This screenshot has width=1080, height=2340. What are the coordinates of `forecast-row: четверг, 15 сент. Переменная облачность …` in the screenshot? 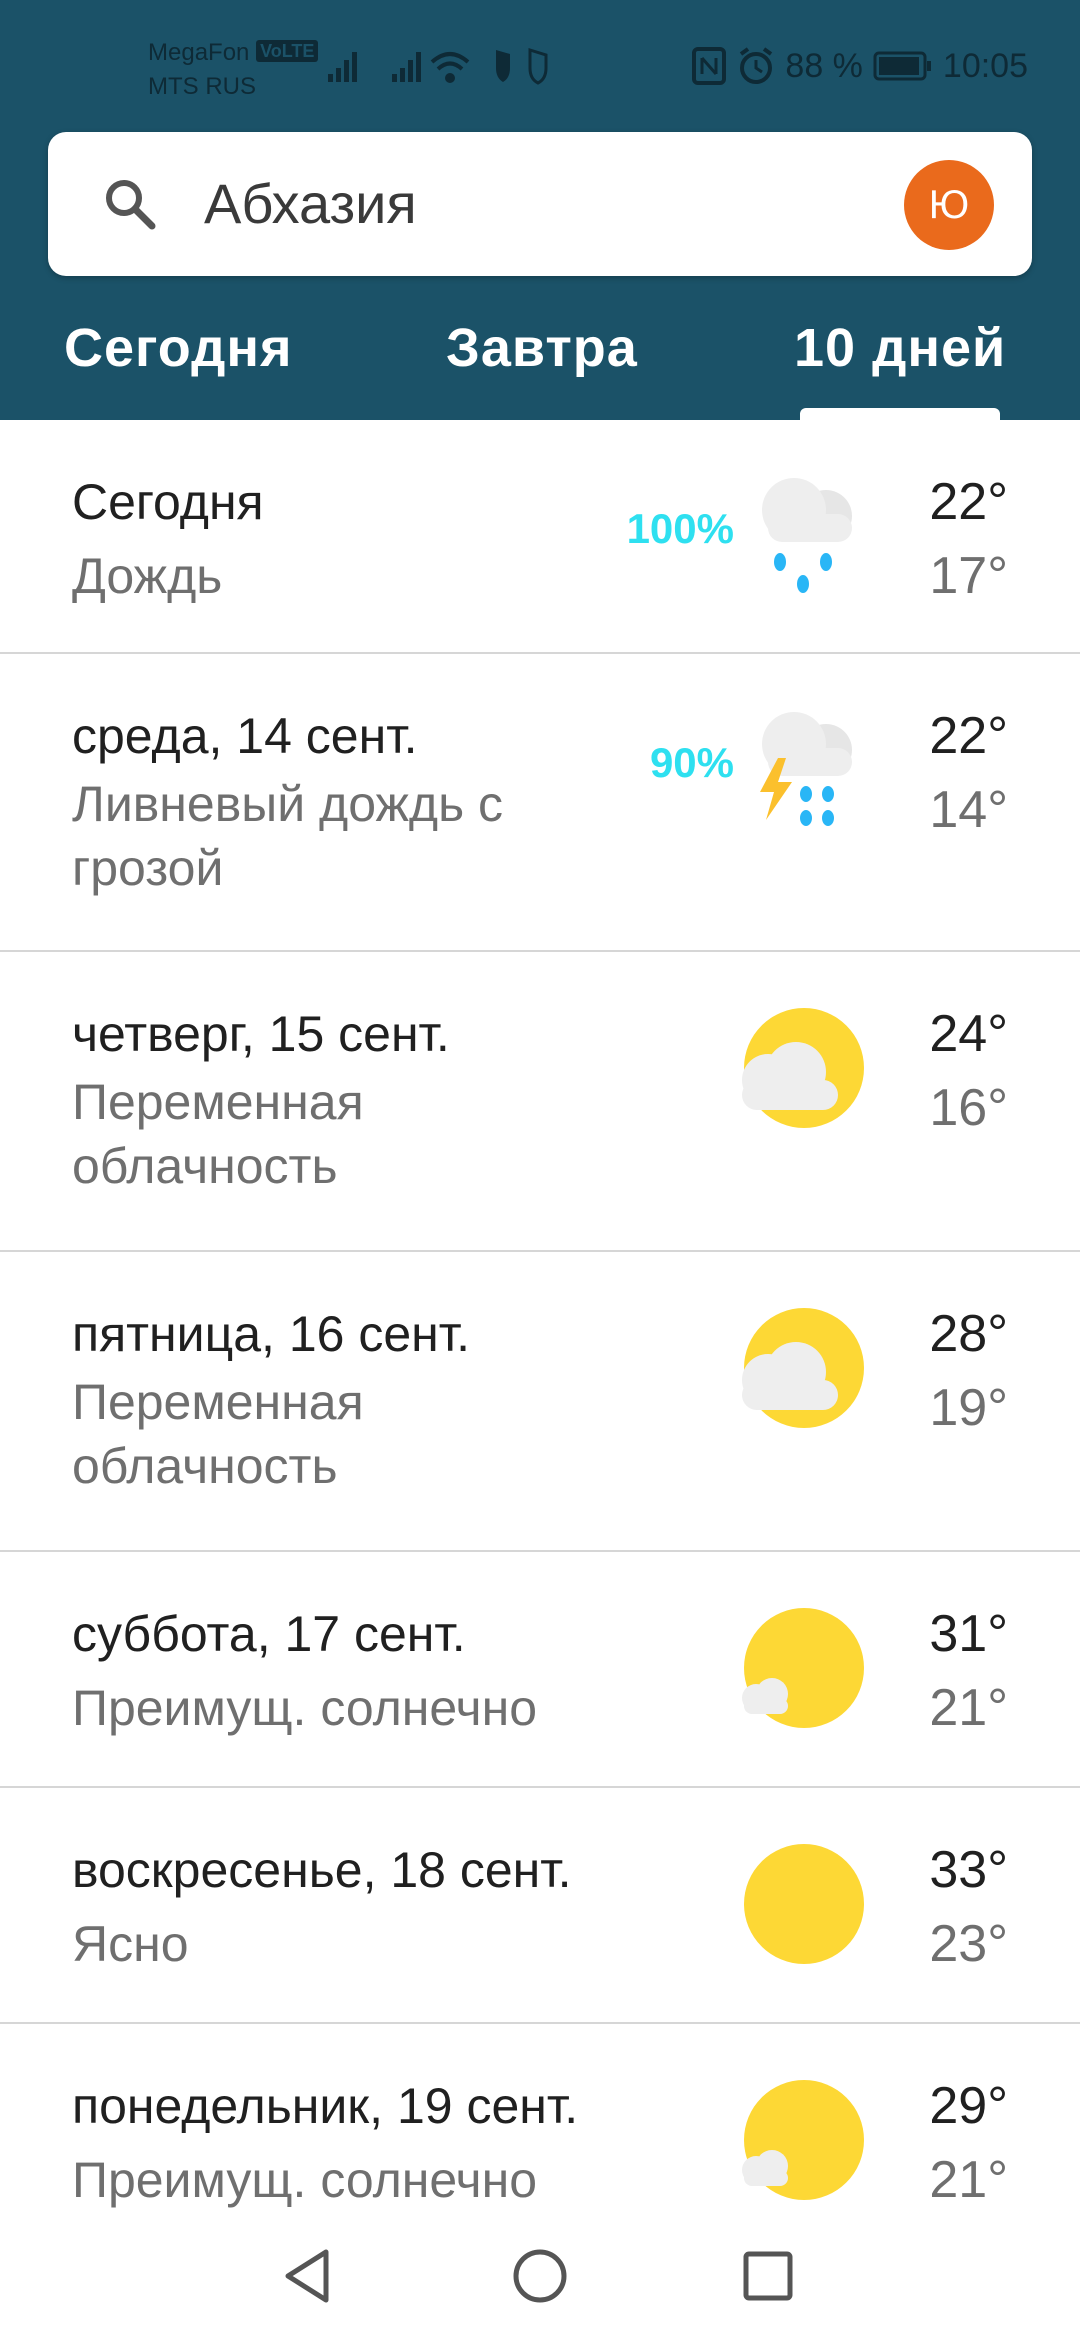 It's located at (540, 1102).